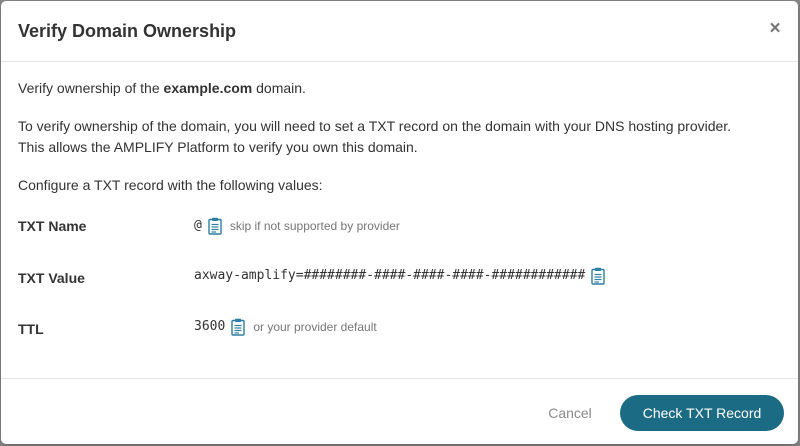 The width and height of the screenshot is (800, 446). What do you see at coordinates (570, 413) in the screenshot?
I see `cancel-button: Cancel` at bounding box center [570, 413].